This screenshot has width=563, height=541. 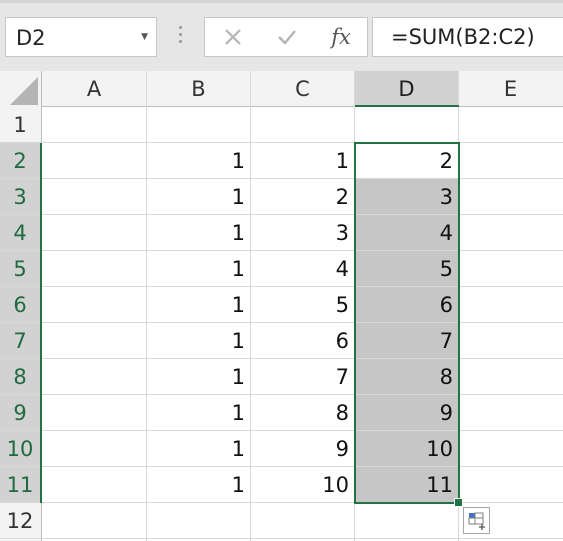 I want to click on cell-E2, so click(x=511, y=161).